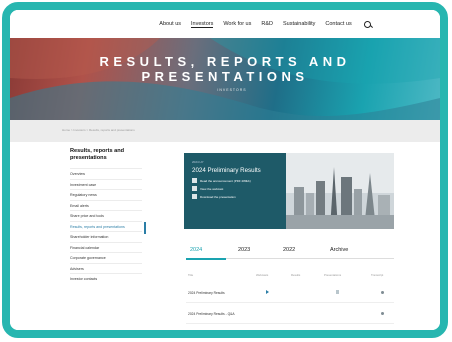 The image size is (452, 342). I want to click on sidebar-item-investor-contacts: Investor contacts, so click(106, 278).